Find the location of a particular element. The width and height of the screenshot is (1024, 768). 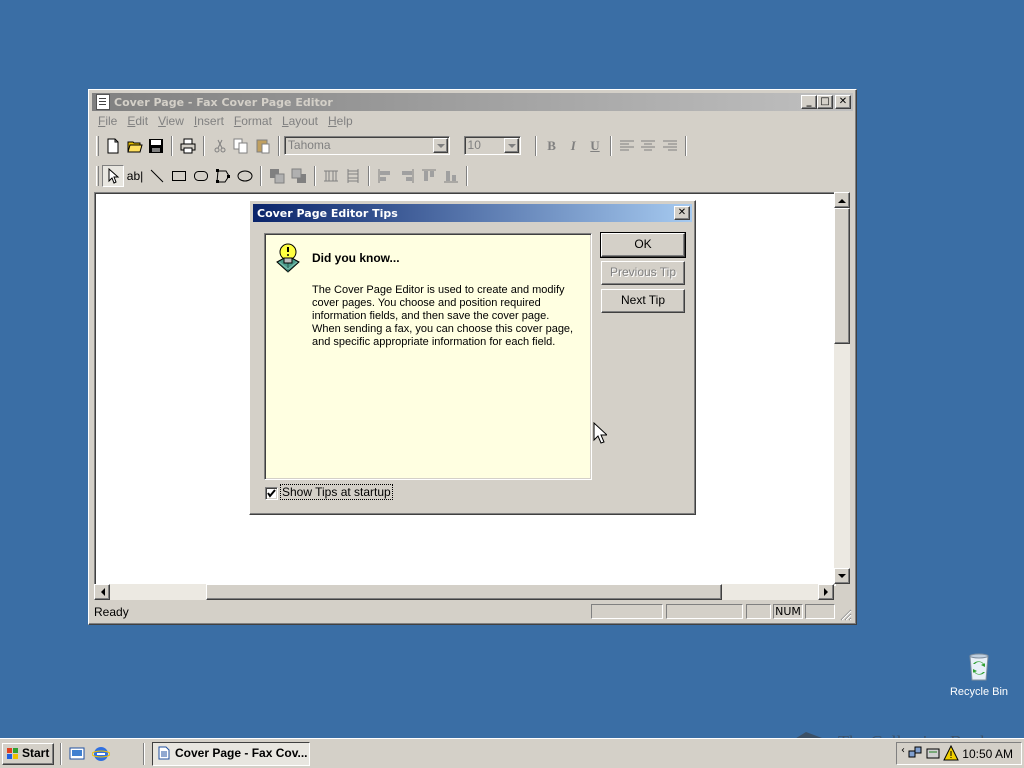

menu-format: Format is located at coordinates (253, 121).